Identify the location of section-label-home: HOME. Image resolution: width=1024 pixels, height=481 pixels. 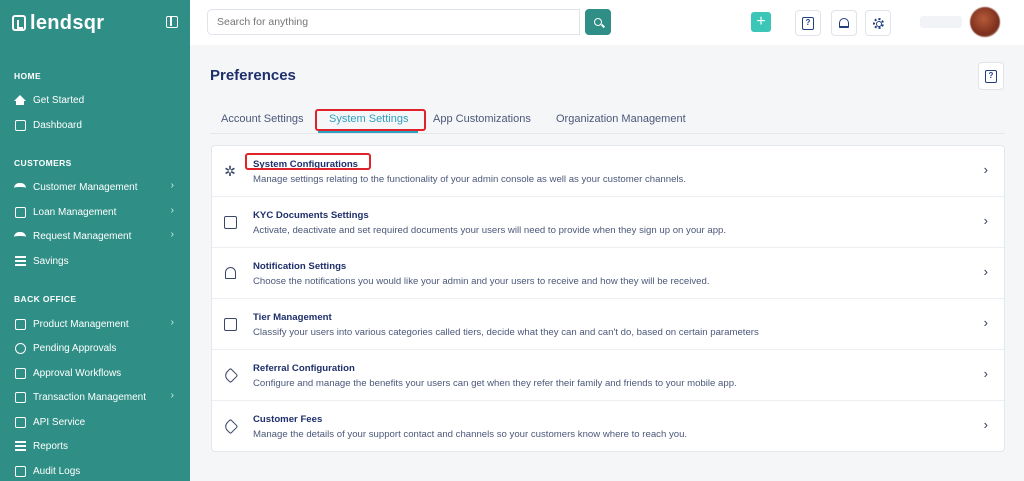
(28, 76).